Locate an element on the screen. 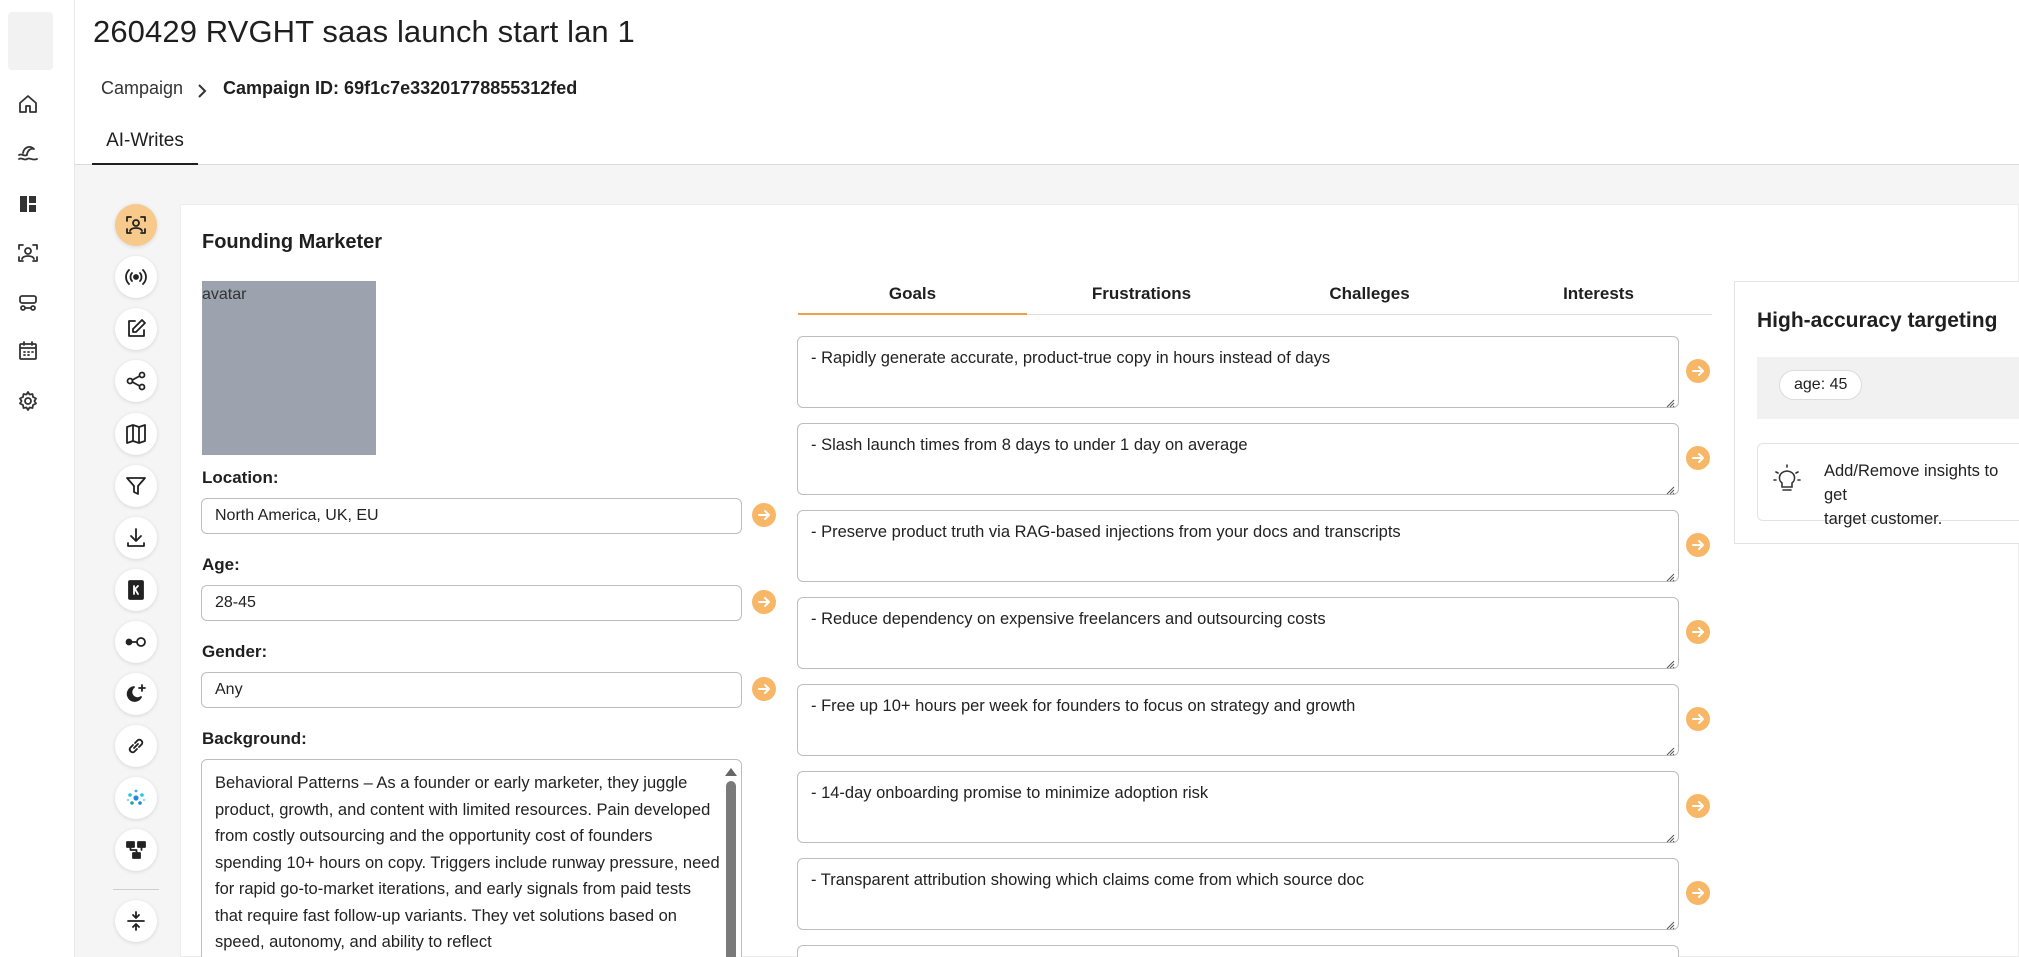 The image size is (2019, 957). app-logo is located at coordinates (30, 41).